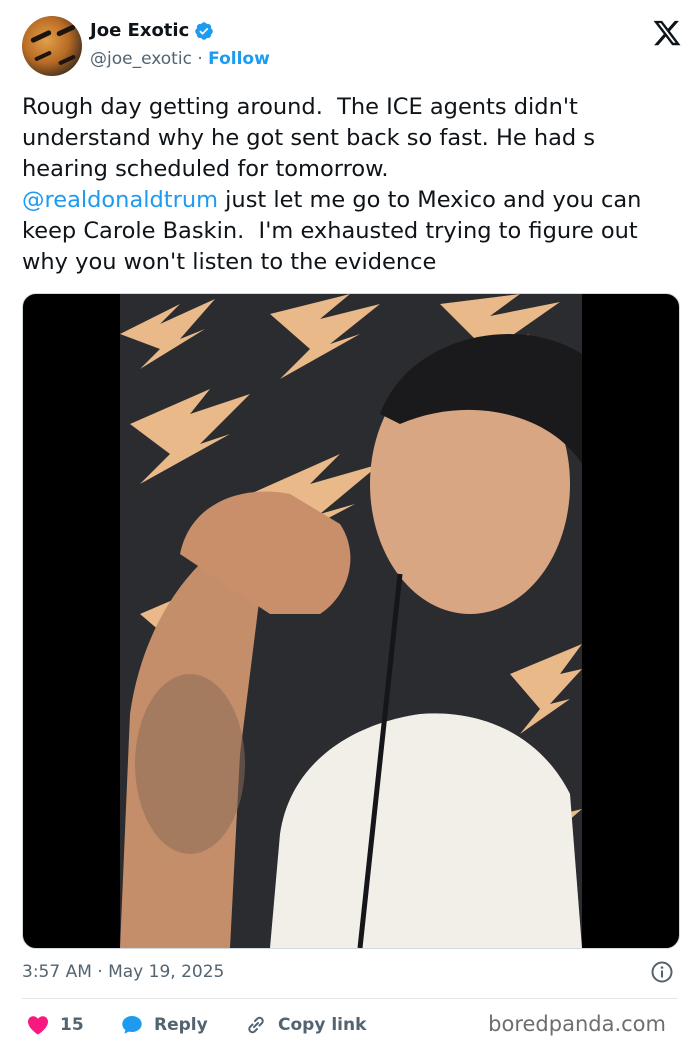  Describe the element at coordinates (204, 31) in the screenshot. I see `verified-icon` at that location.